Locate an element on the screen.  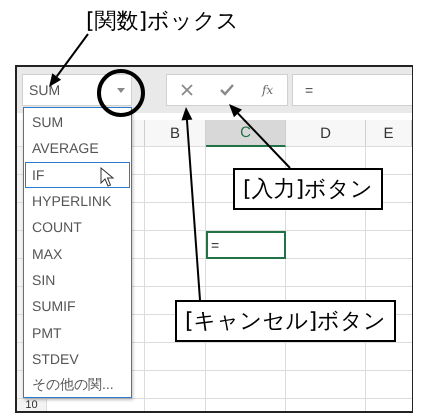
callout-label: [キャンセル]ボタン is located at coordinates (285, 321).